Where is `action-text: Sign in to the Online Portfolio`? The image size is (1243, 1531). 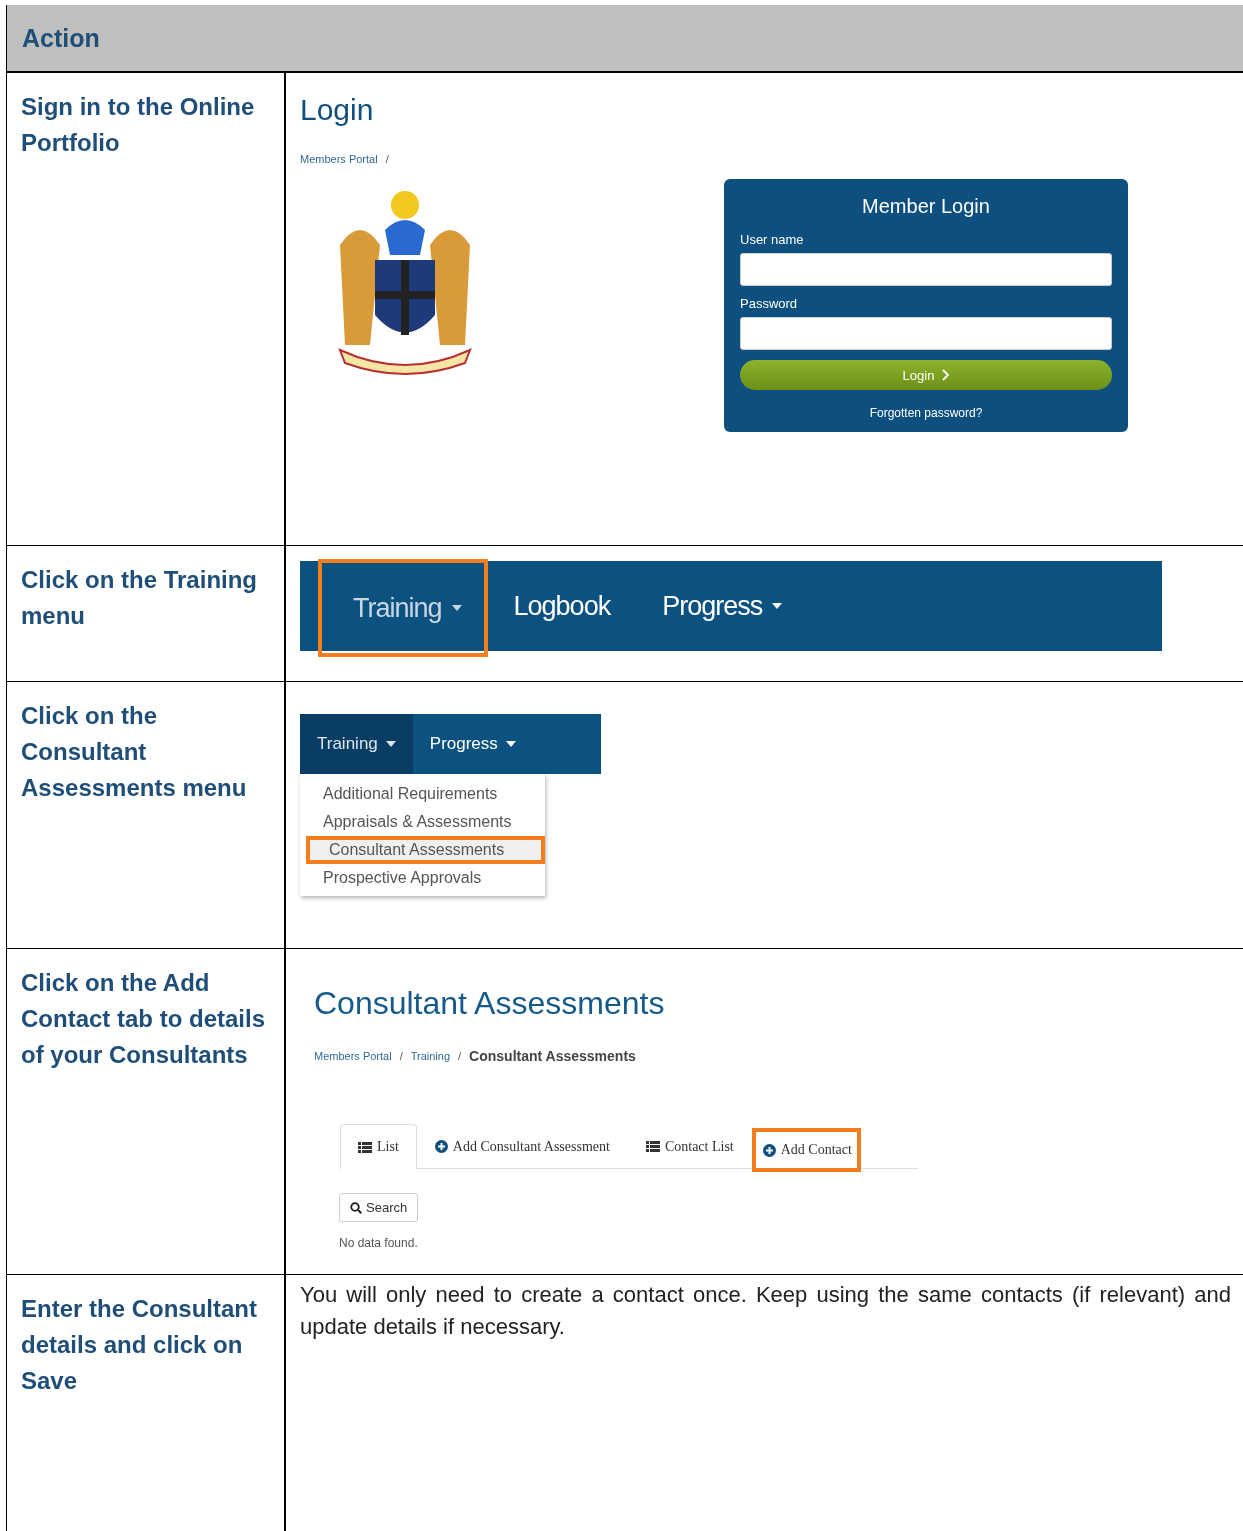
action-text: Sign in to the Online Portfolio is located at coordinates (138, 125).